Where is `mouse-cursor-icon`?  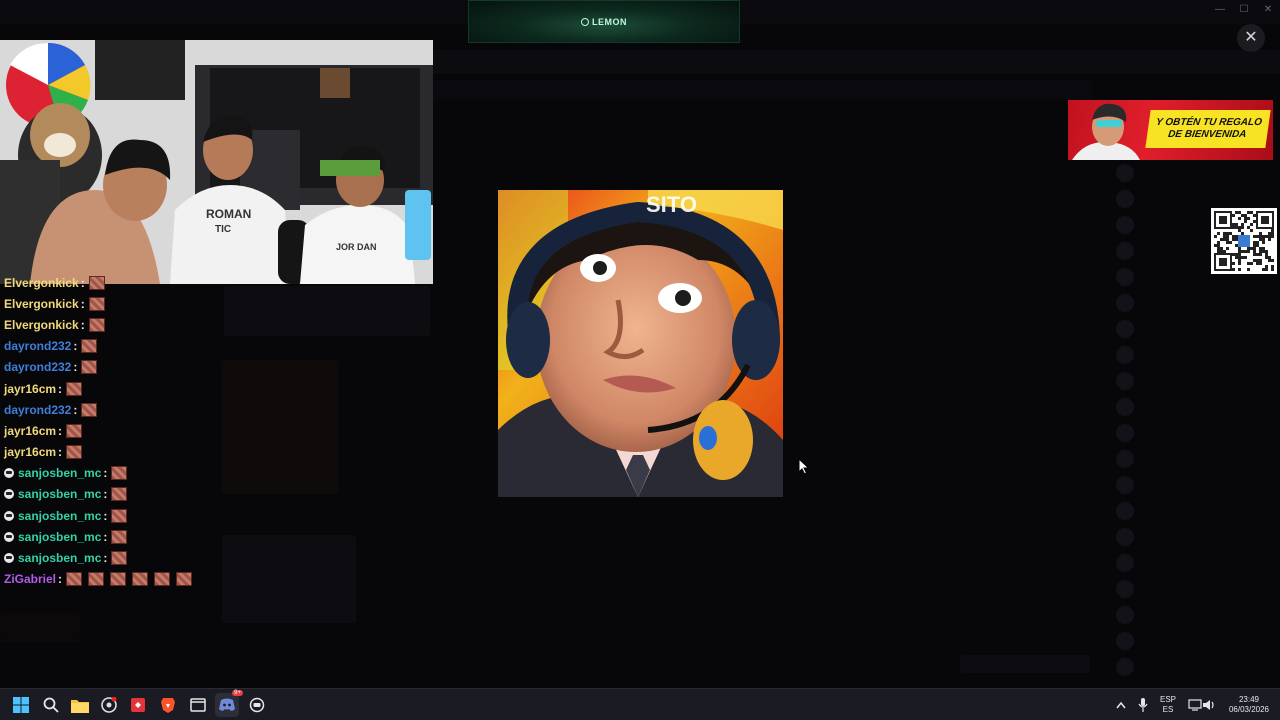
mouse-cursor-icon is located at coordinates (804, 466).